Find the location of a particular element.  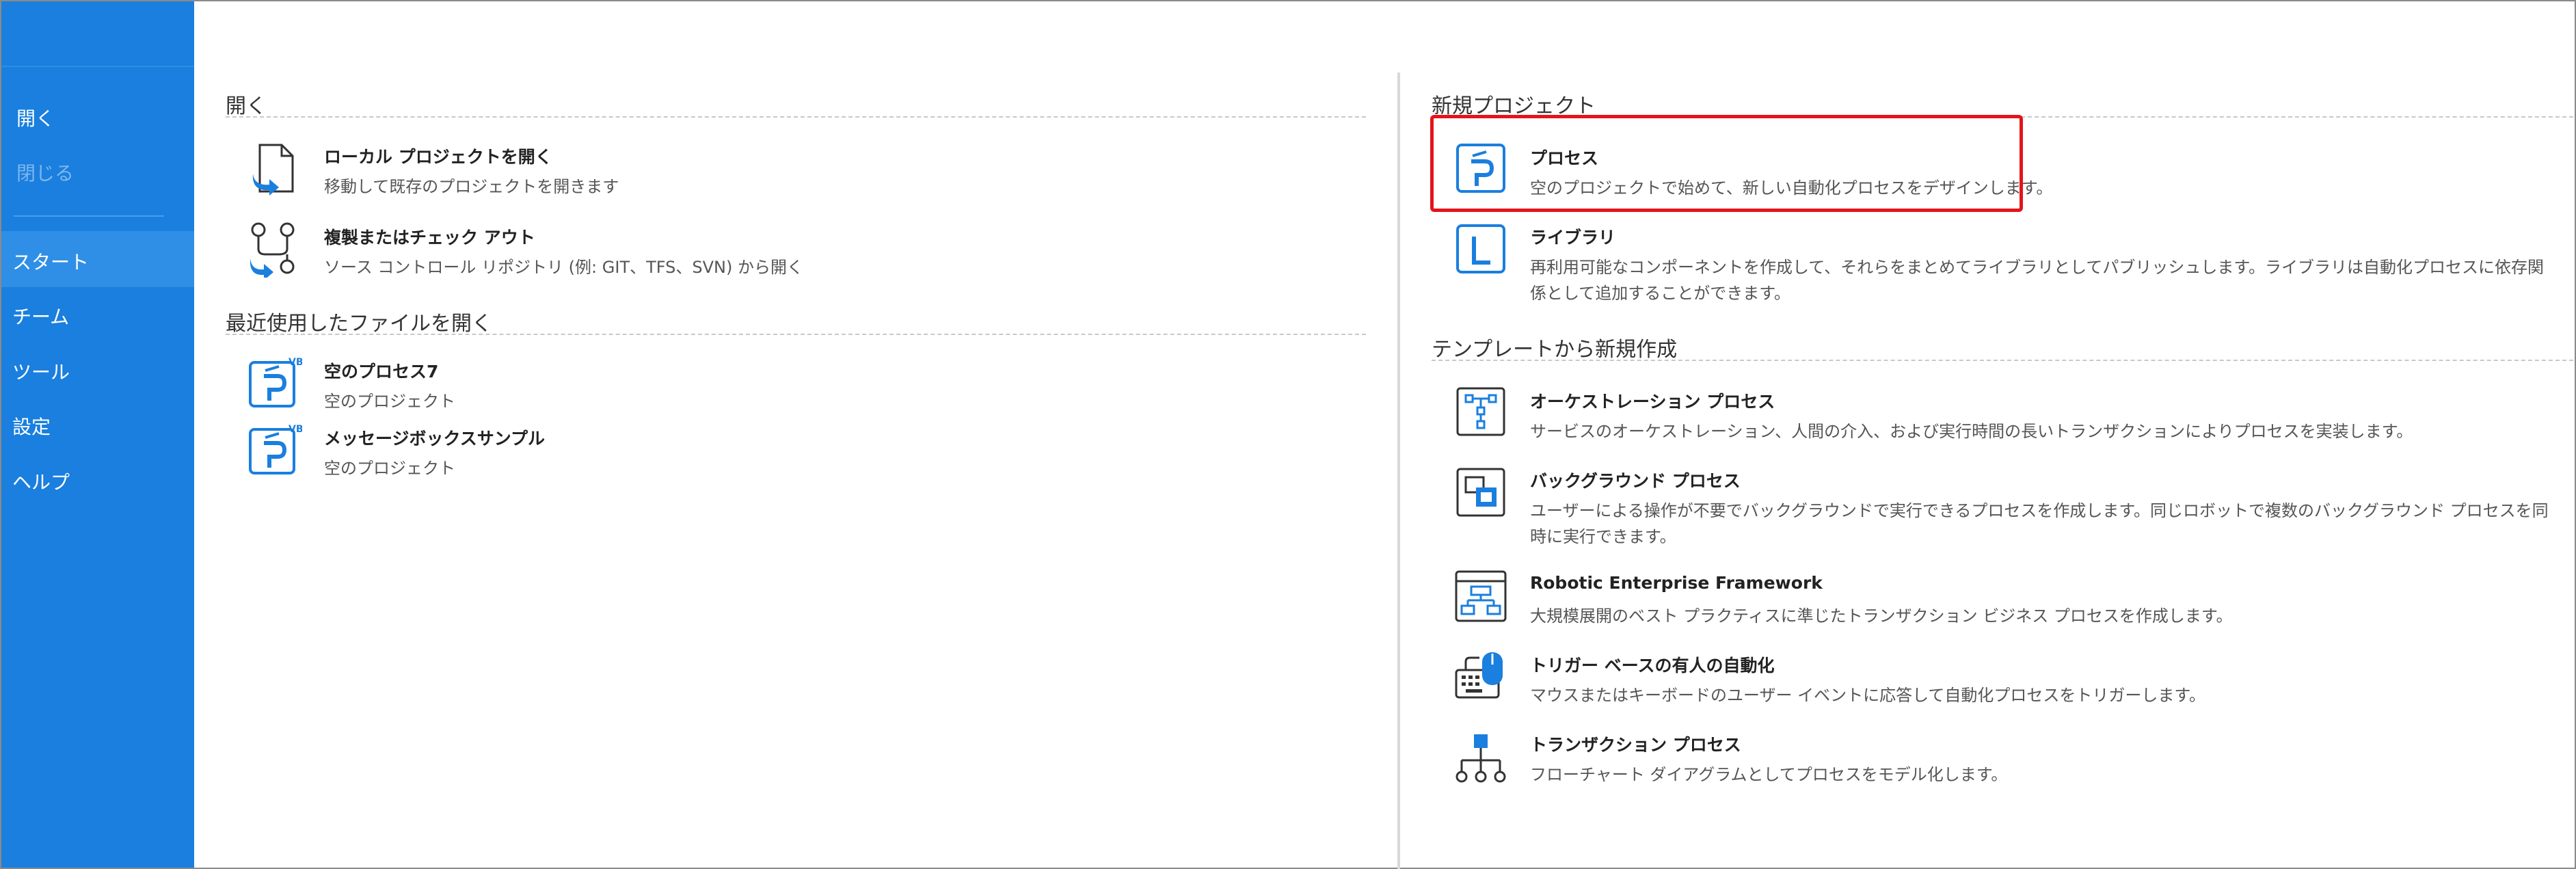

library-icon is located at coordinates (1480, 249).